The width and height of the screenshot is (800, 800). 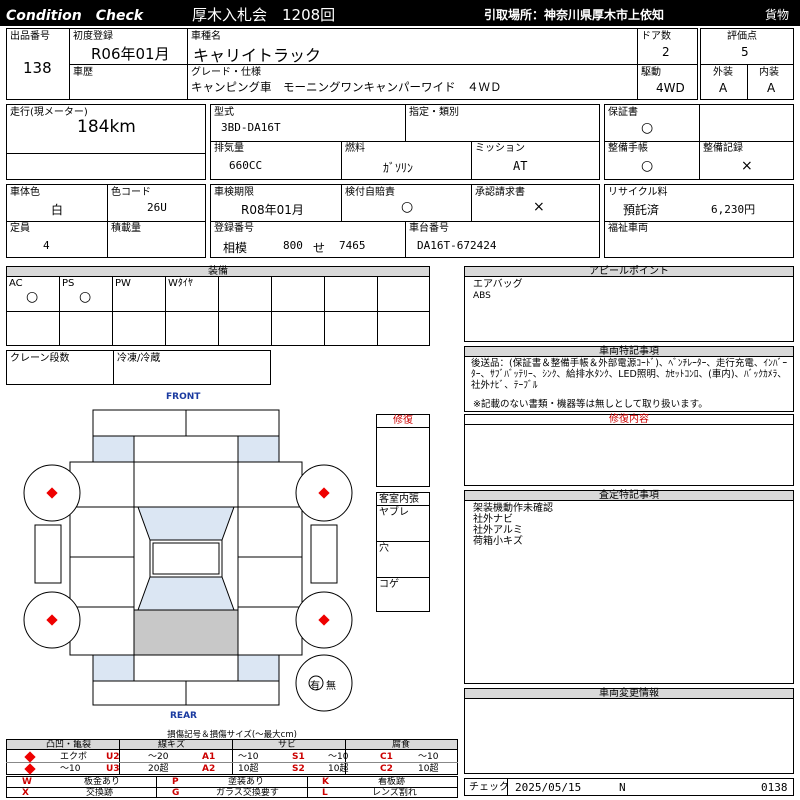 What do you see at coordinates (498, 541) in the screenshot?
I see `assessment-line-4: 荷箱小キズ` at bounding box center [498, 541].